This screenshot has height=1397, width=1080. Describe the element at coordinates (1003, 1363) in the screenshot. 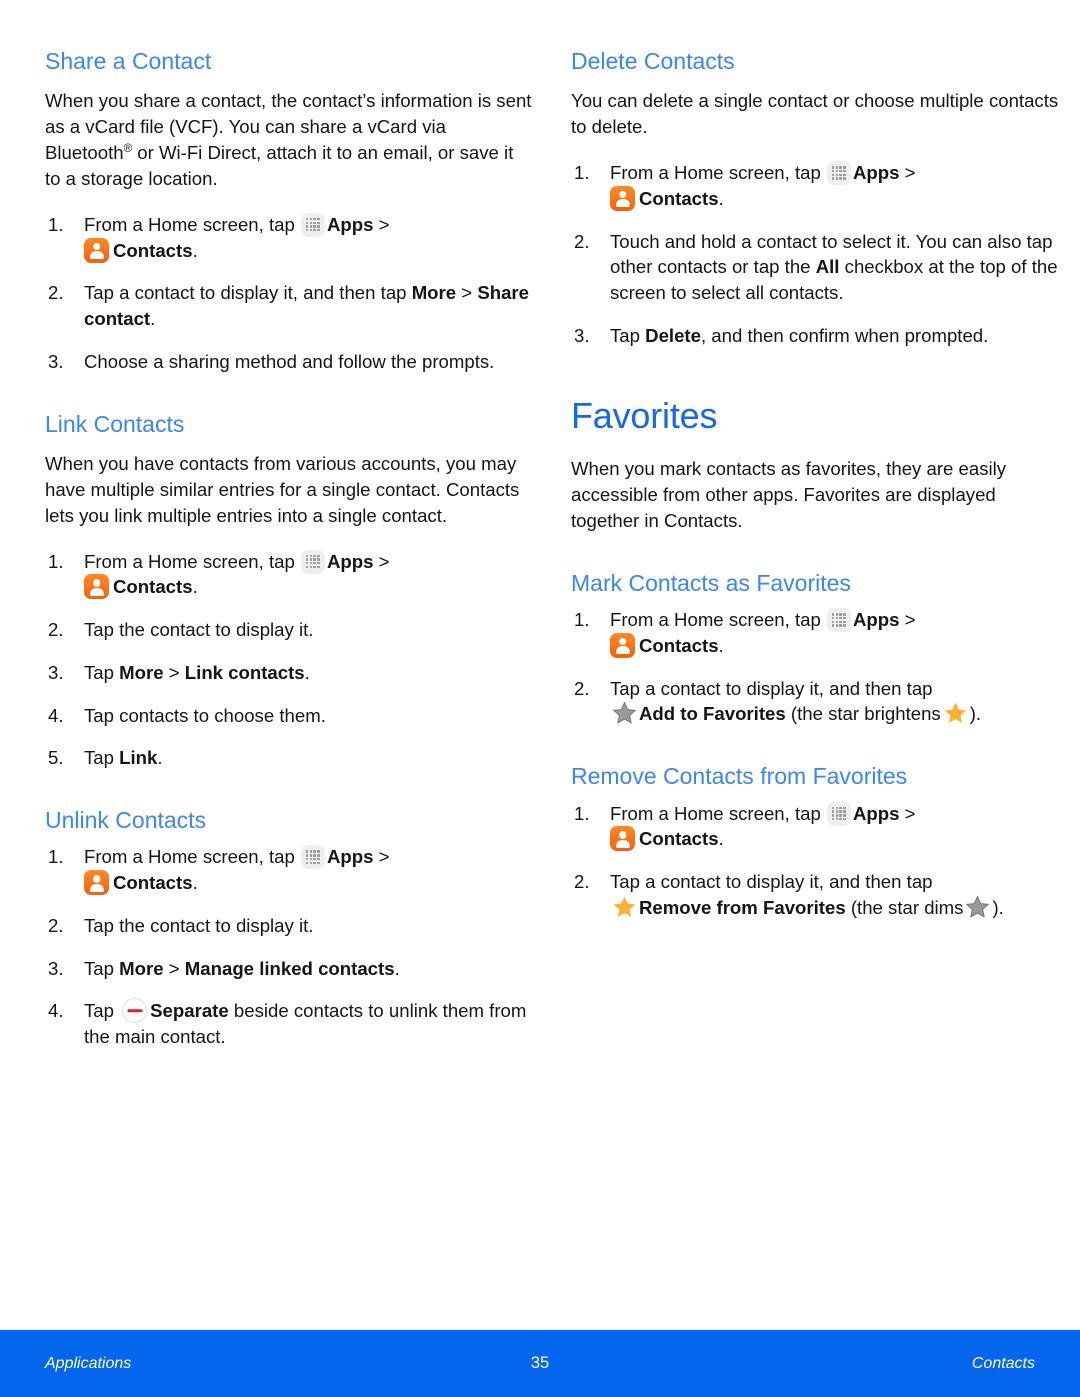

I see `footer-right-label: Contacts` at that location.